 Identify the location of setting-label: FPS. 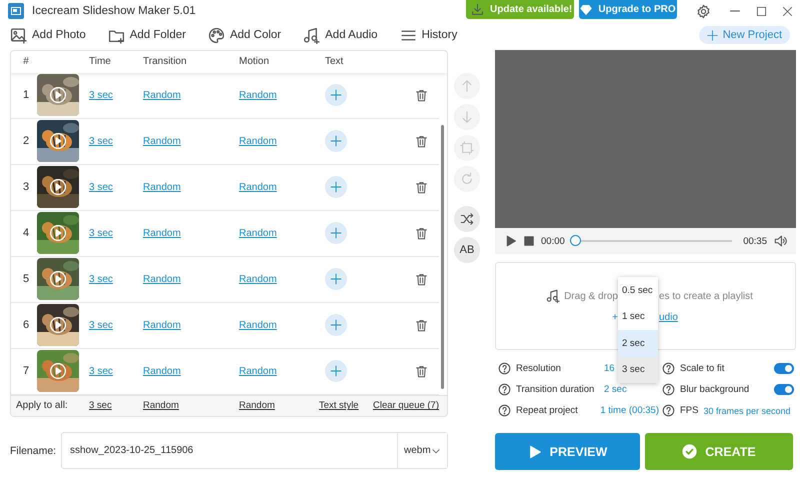
(689, 410).